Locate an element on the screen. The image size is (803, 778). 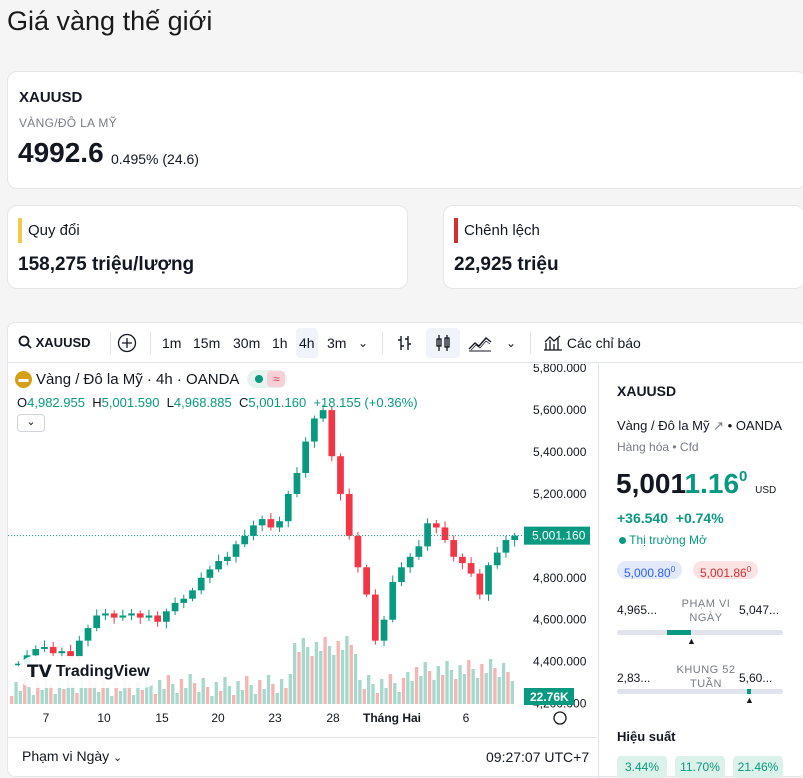
details-price-main: 5,001 is located at coordinates (650, 483).